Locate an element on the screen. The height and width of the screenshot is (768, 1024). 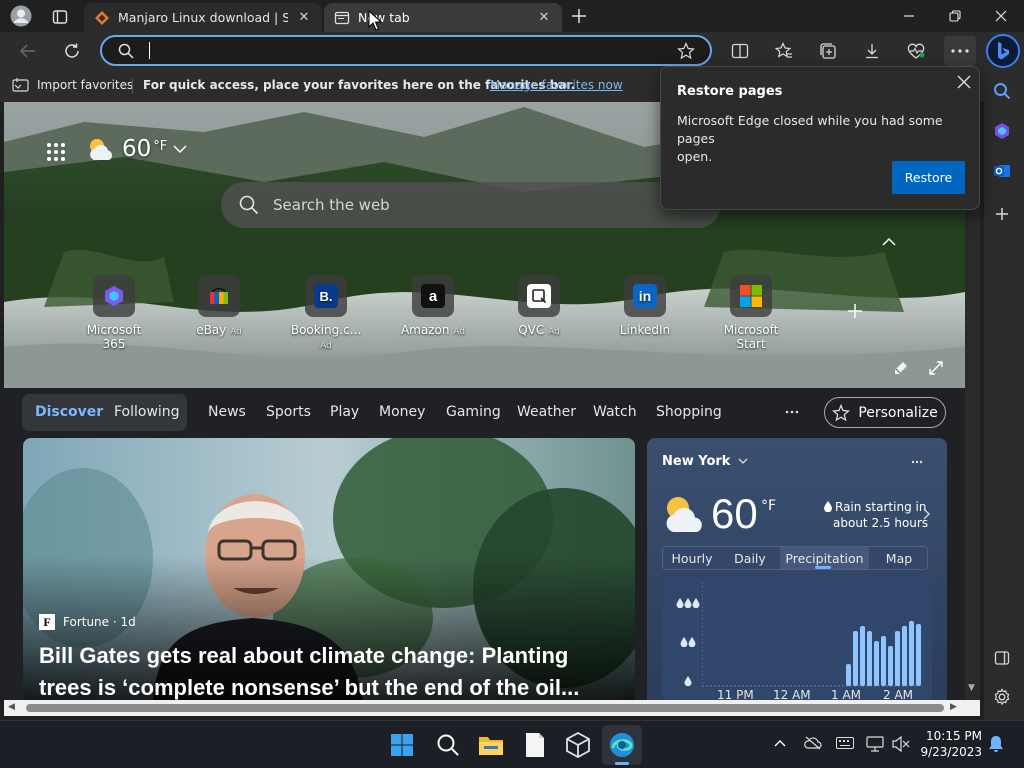
scroll-down-arrow-icon: ▼ is located at coordinates (971, 688).